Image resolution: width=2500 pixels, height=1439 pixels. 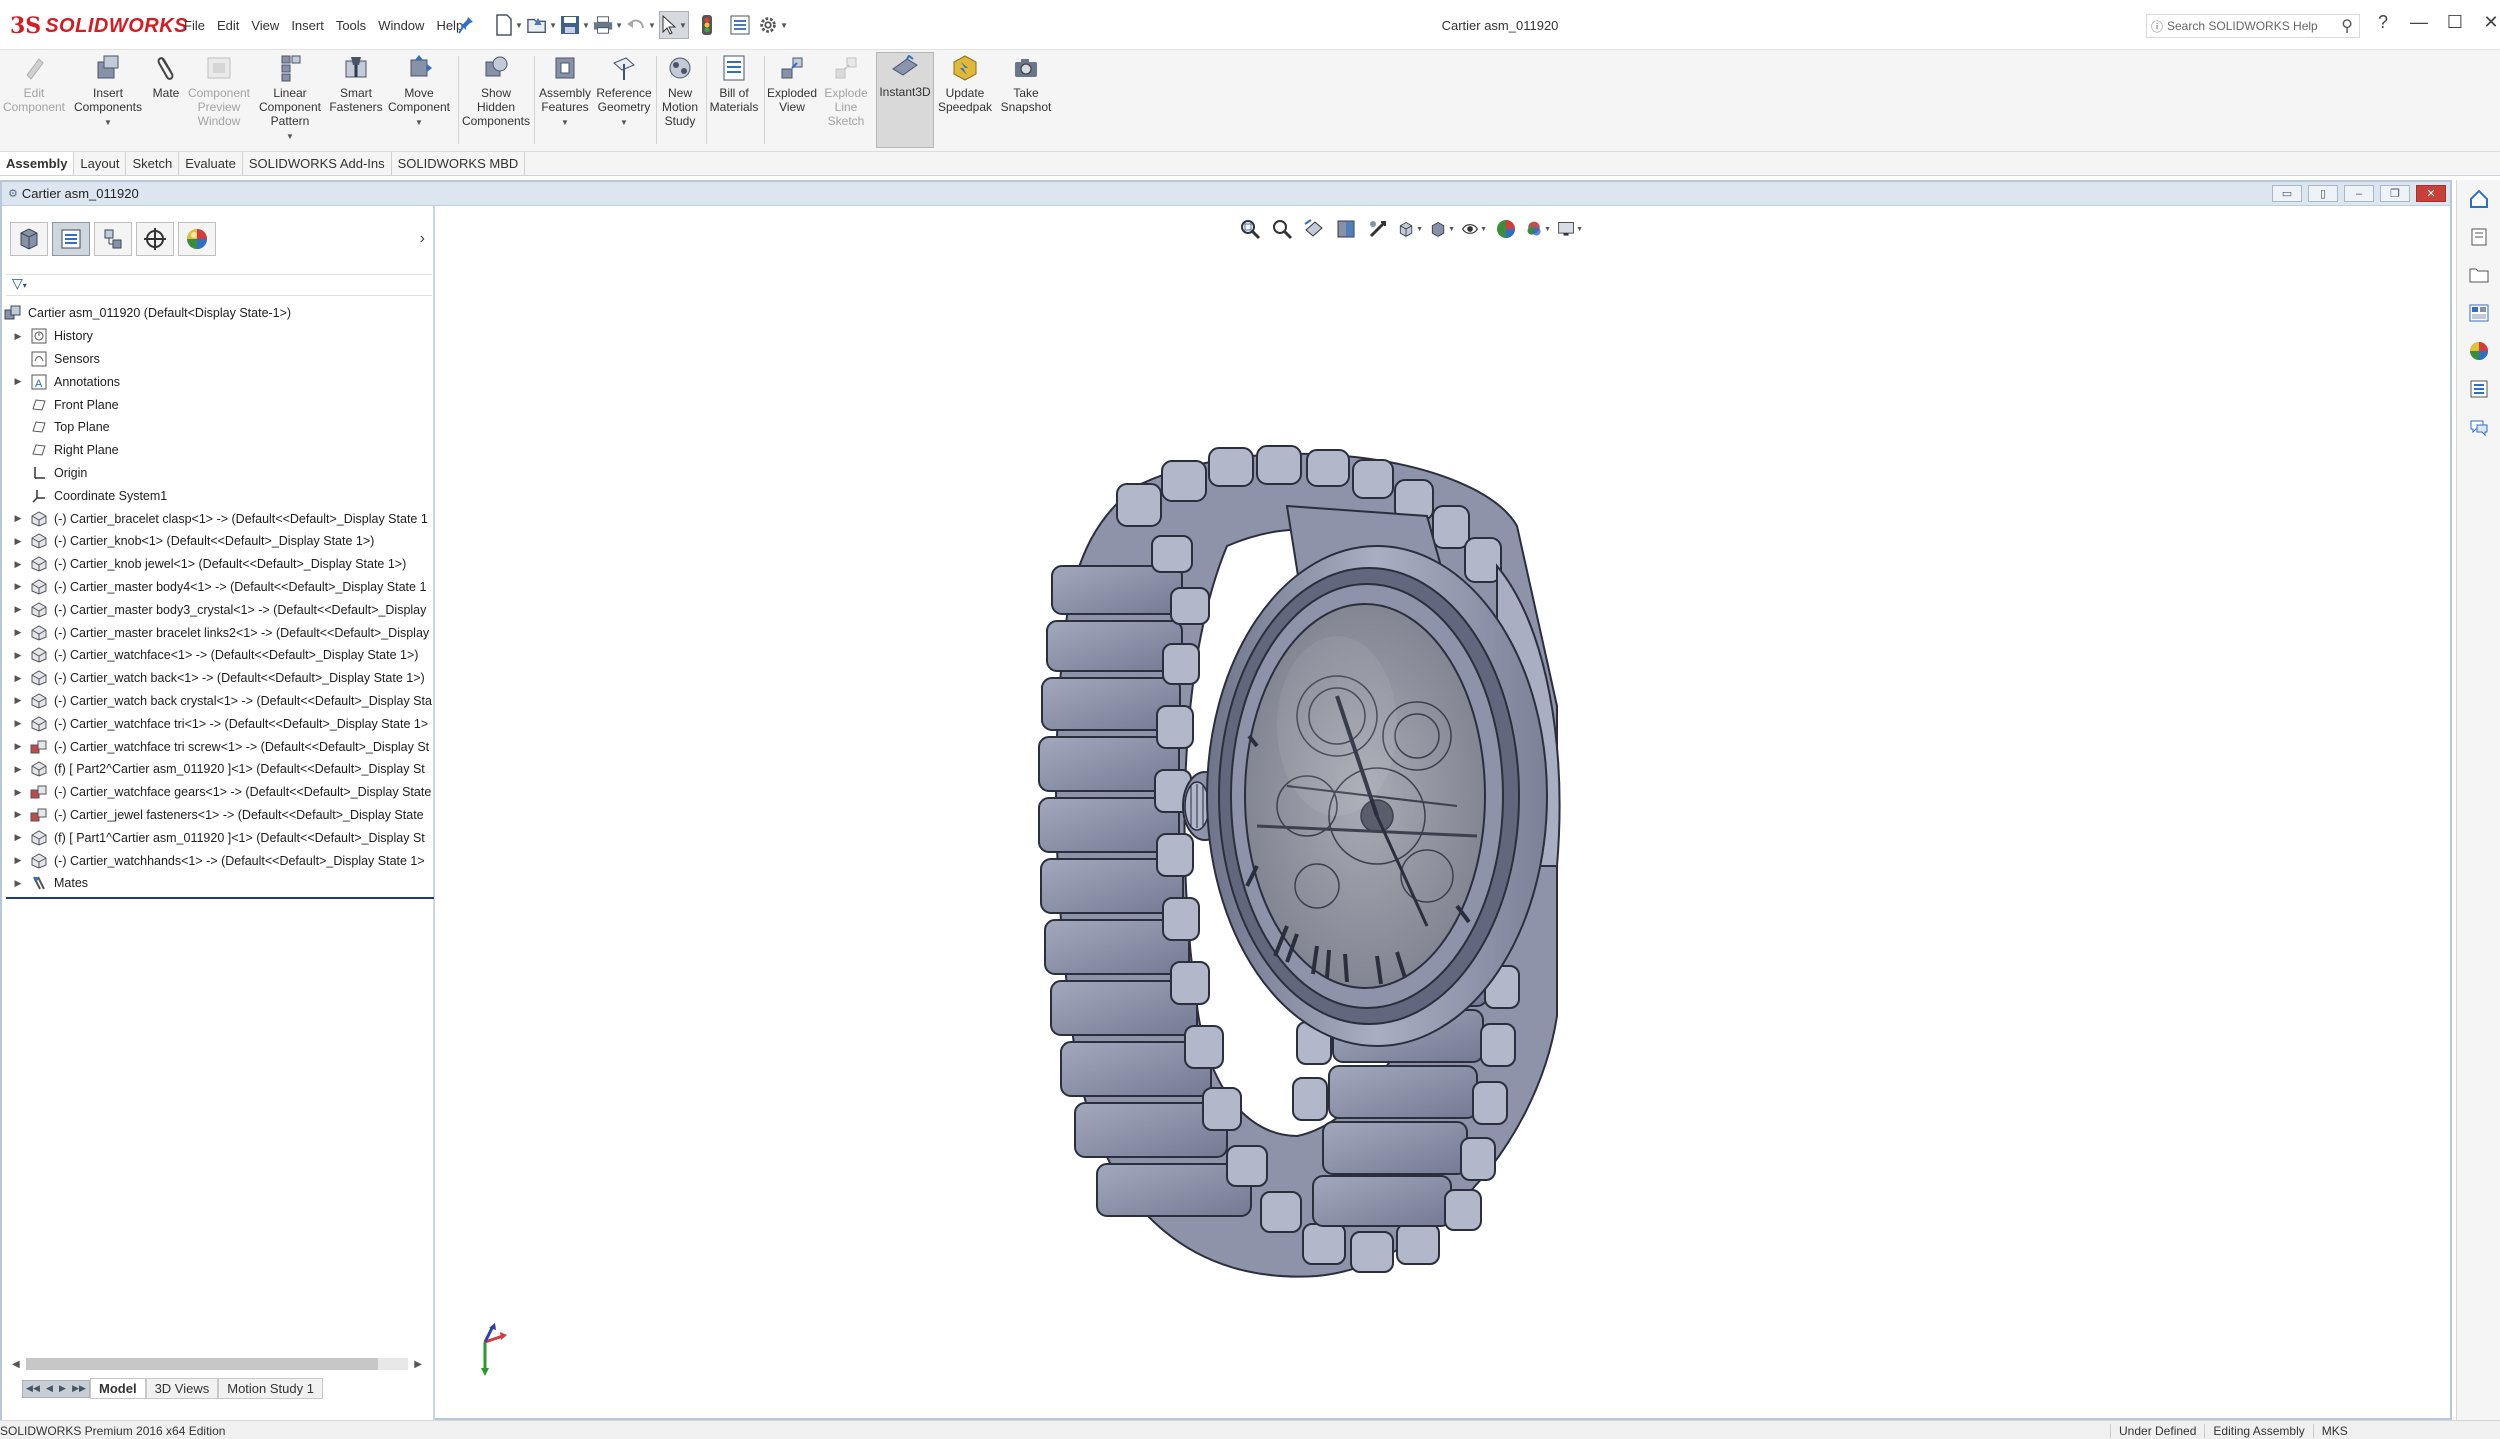 What do you see at coordinates (220, 897) in the screenshot?
I see `tree-rollback-bar` at bounding box center [220, 897].